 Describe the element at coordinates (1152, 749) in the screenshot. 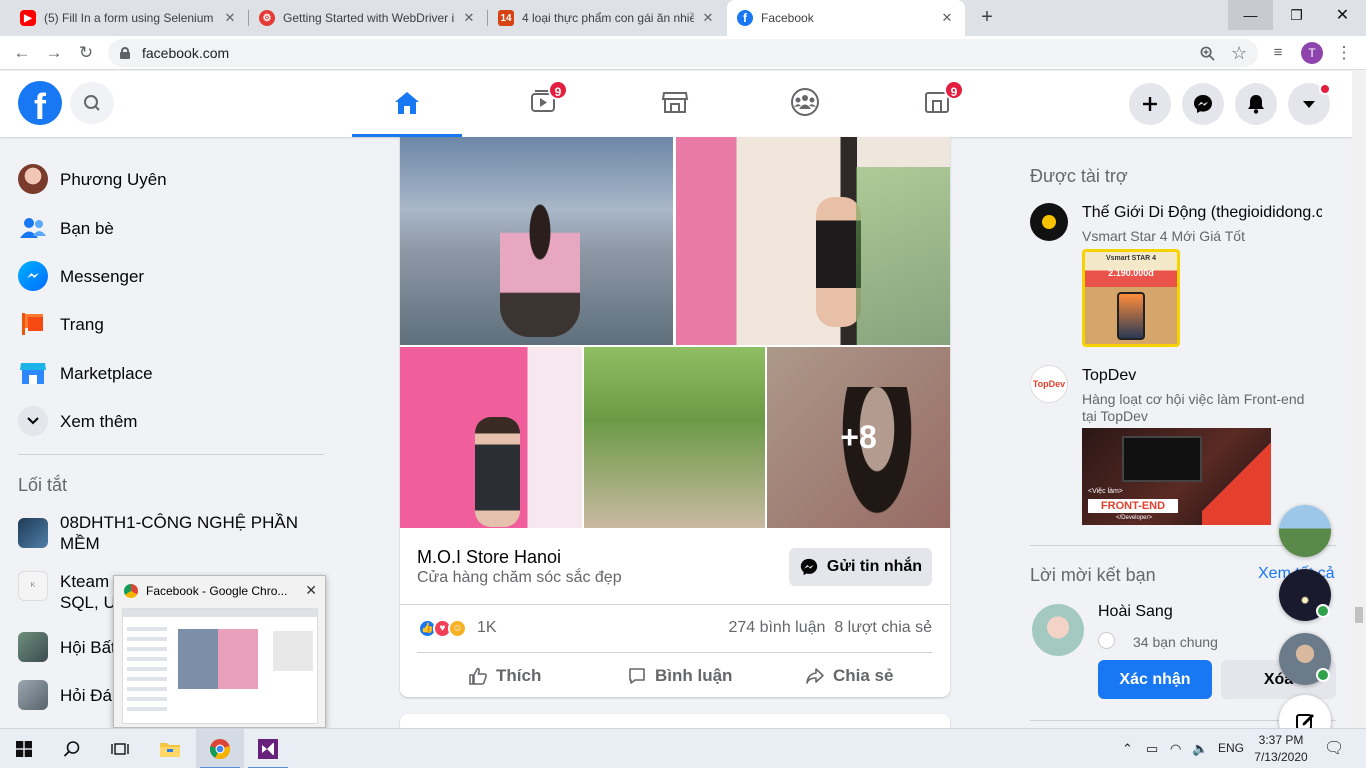

I see `battery-icon: ▭` at that location.